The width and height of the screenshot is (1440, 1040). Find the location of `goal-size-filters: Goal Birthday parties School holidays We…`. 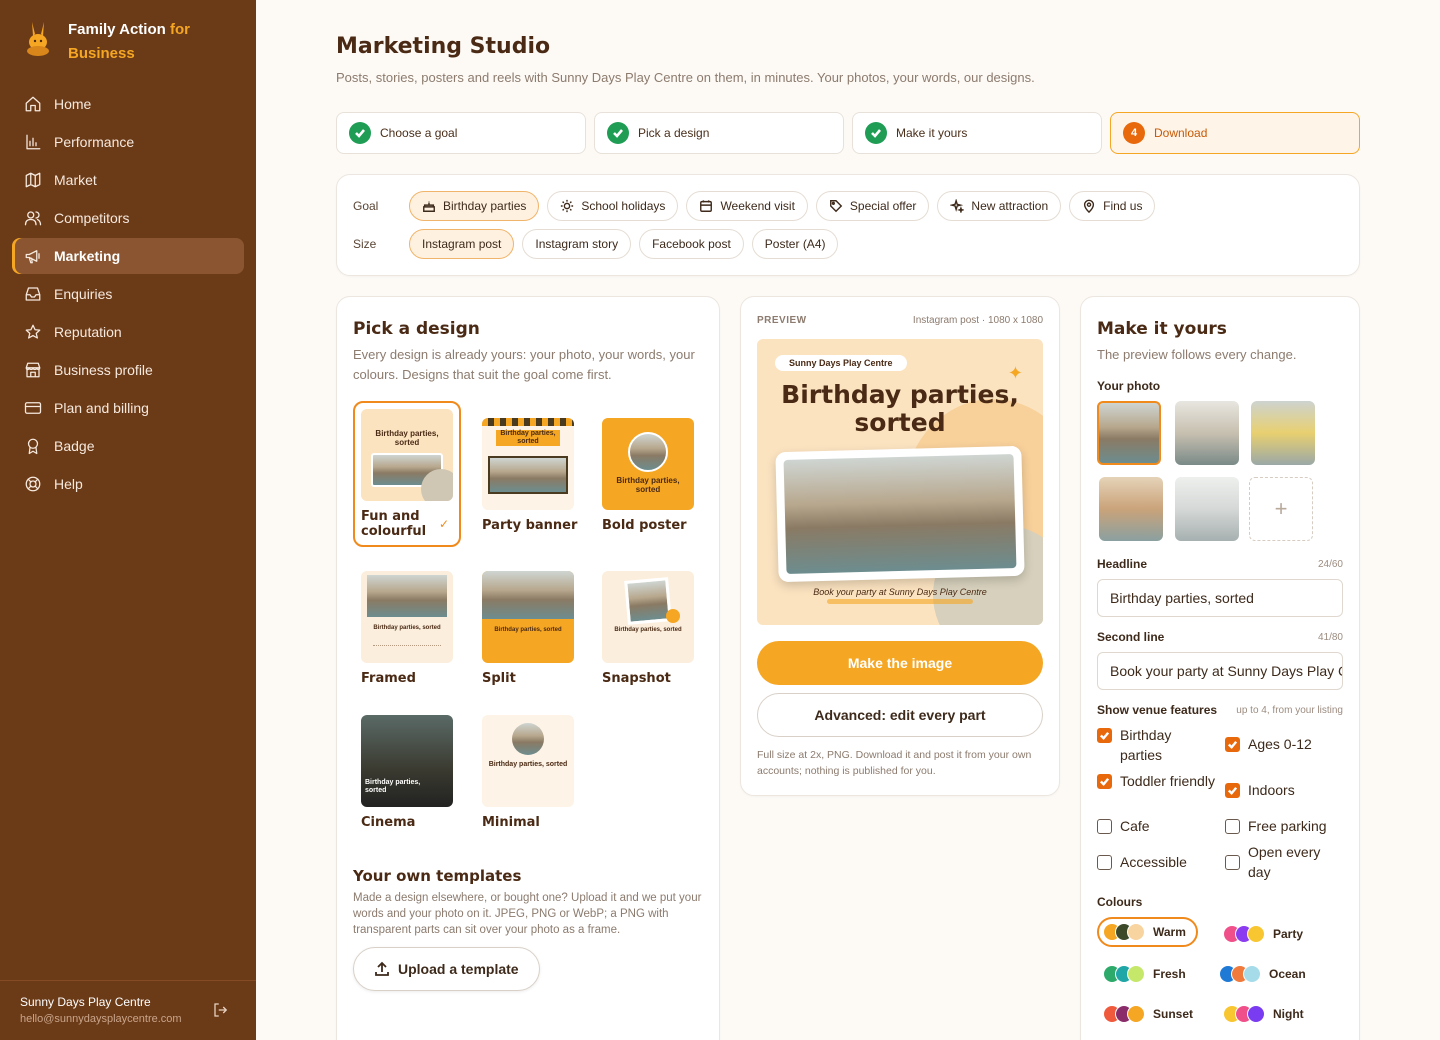

goal-size-filters: Goal Birthday parties School holidays We… is located at coordinates (848, 225).